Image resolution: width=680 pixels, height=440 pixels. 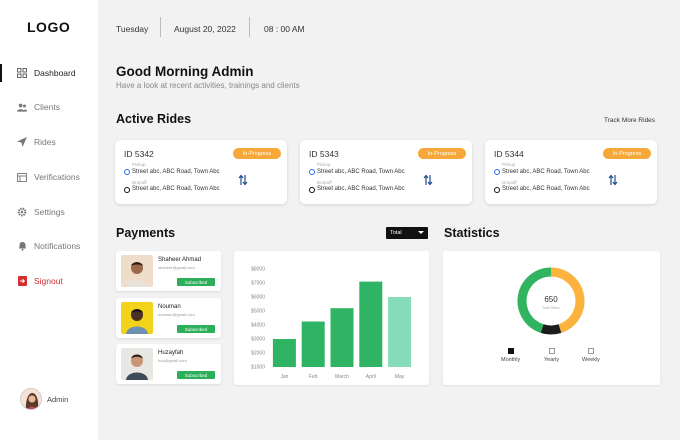 I want to click on divider, so click(x=249, y=27).